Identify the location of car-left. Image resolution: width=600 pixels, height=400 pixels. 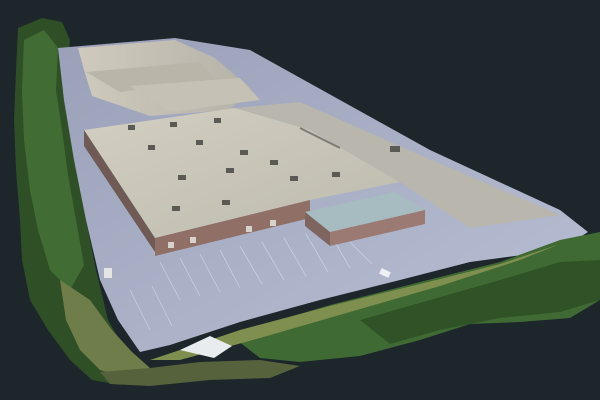
(108, 273).